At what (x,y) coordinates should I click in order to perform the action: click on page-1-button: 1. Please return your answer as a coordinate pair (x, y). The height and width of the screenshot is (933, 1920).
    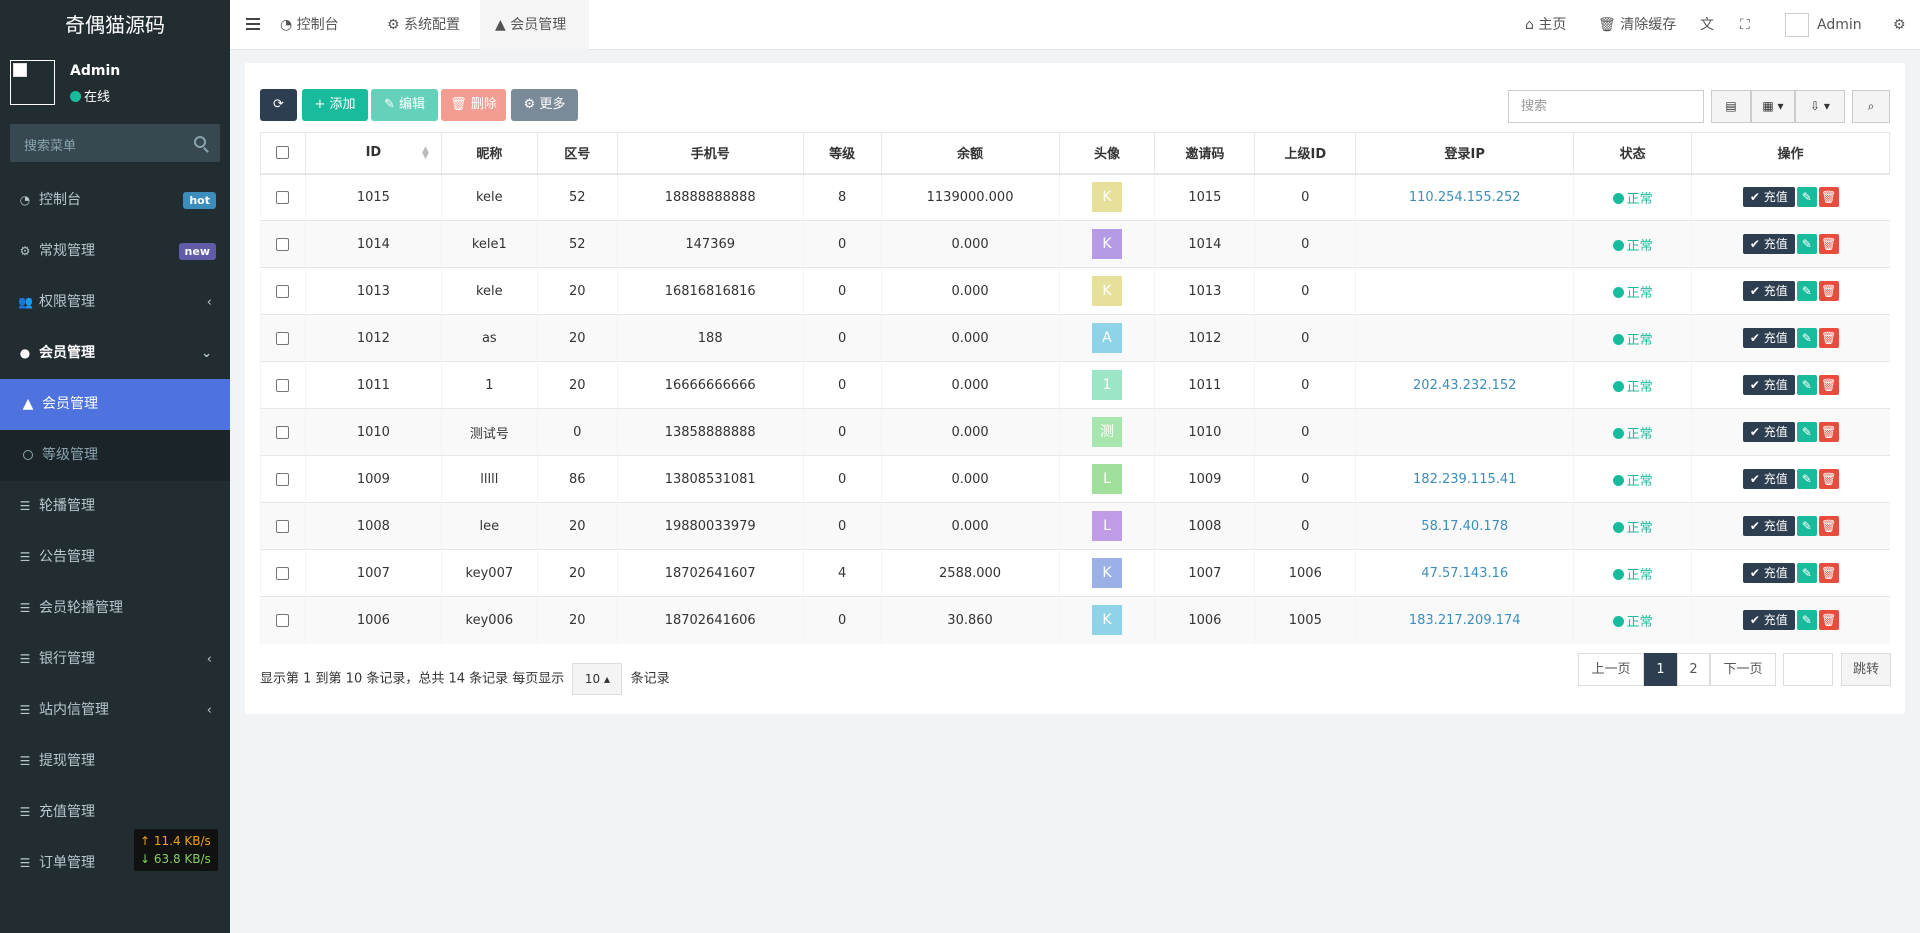
    Looking at the image, I should click on (1660, 669).